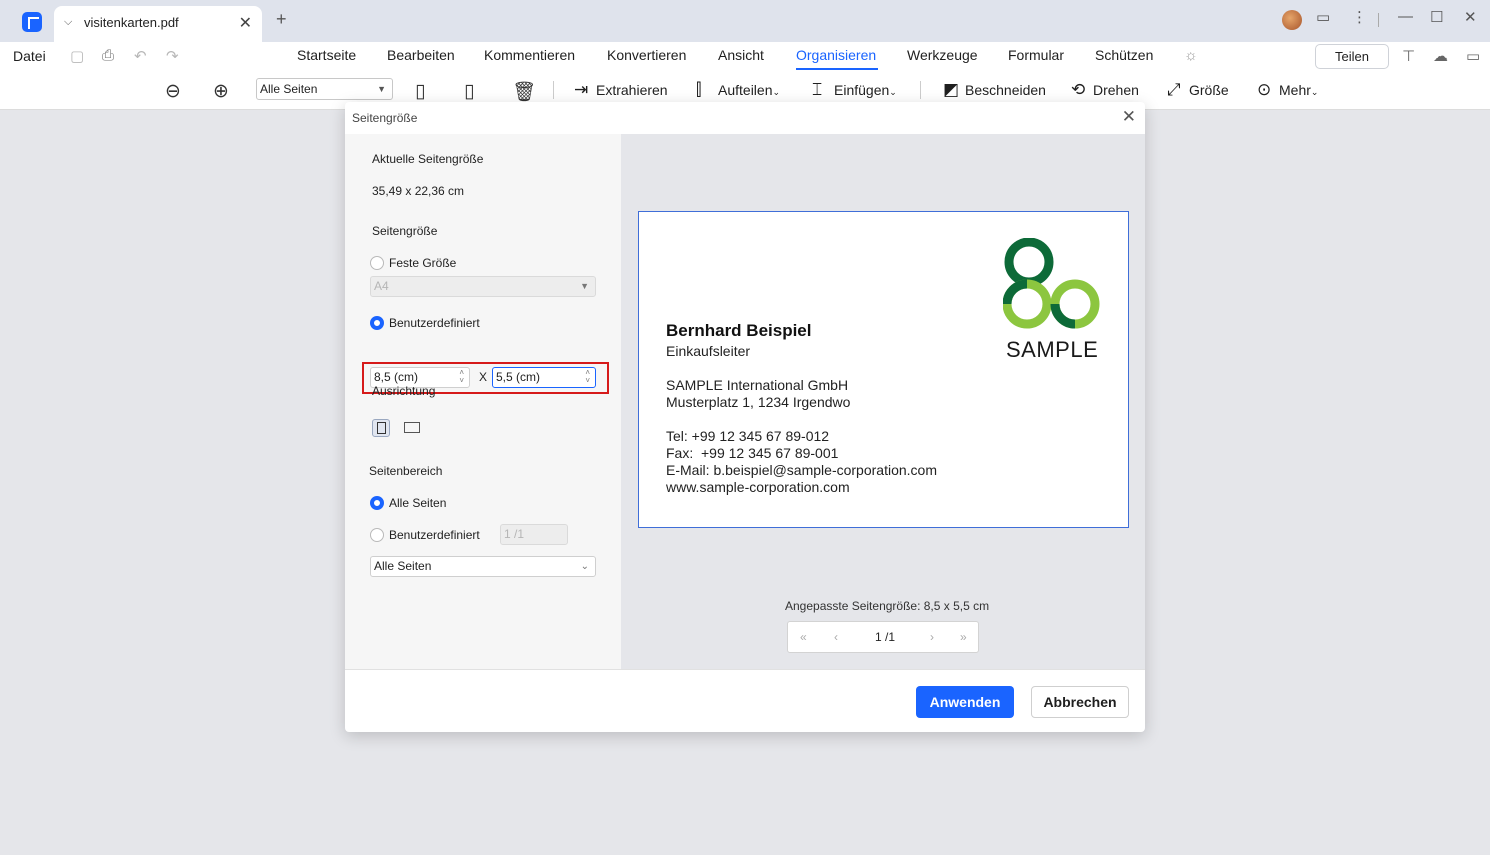  I want to click on menu-startseite: Startseite, so click(326, 55).